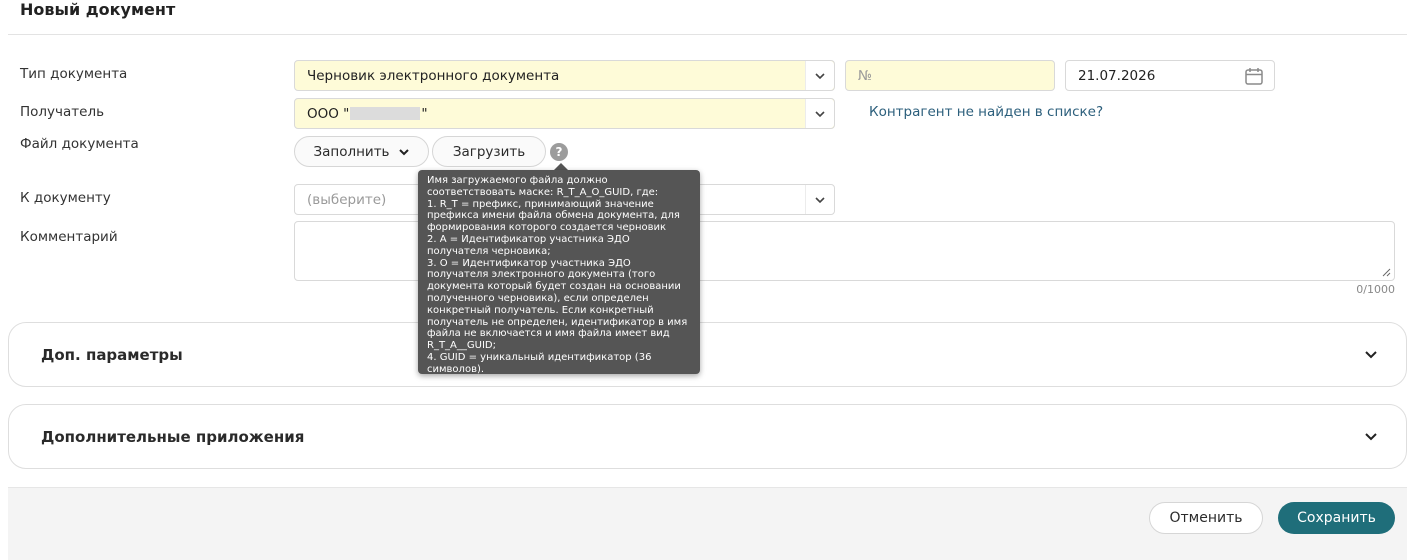 The width and height of the screenshot is (1415, 560). I want to click on redacted-block, so click(385, 113).